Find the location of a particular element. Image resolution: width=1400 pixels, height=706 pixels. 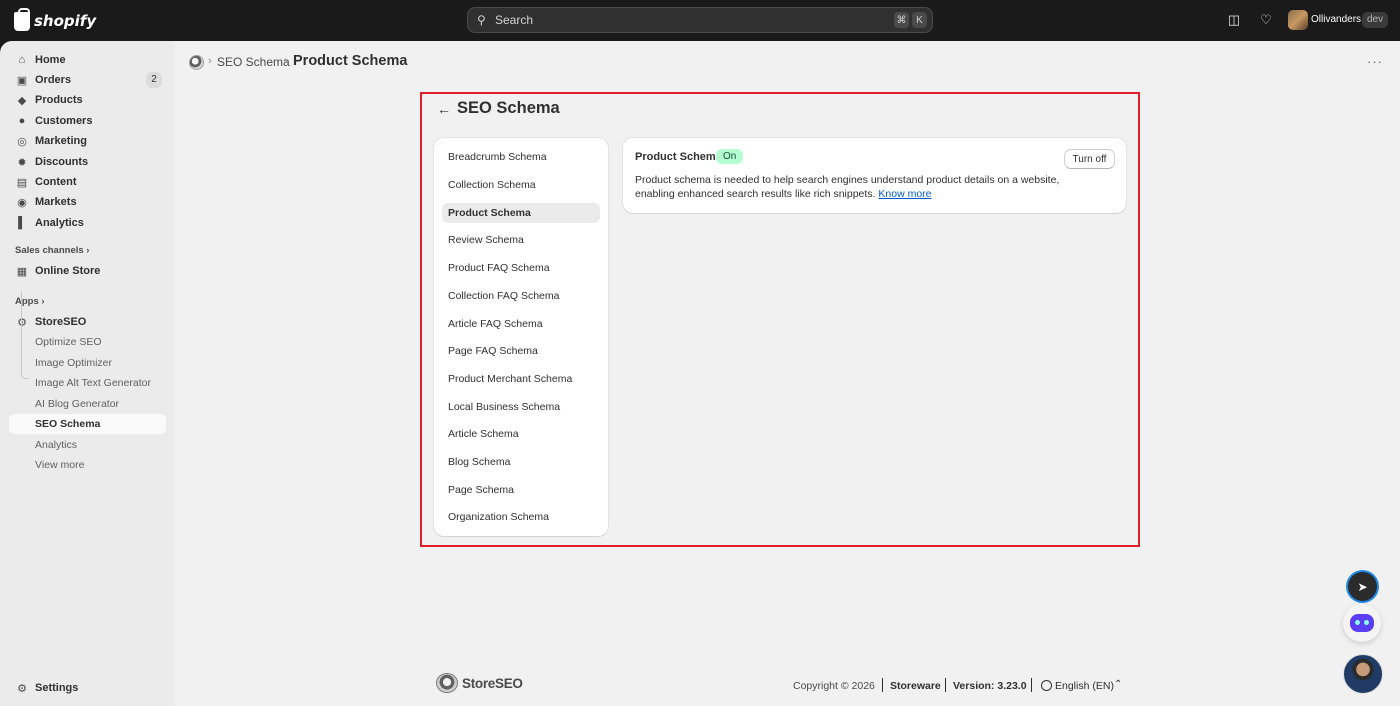

schema-menu-item-active: Product Schema is located at coordinates (521, 213).